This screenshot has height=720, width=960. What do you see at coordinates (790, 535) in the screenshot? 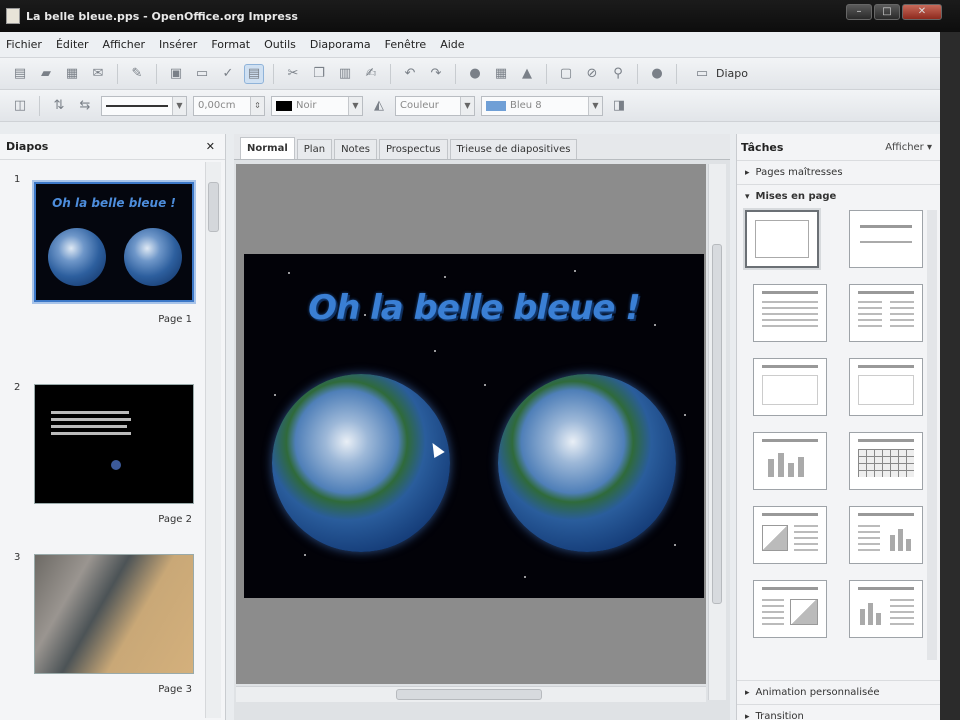
I see `layout-image-text` at bounding box center [790, 535].